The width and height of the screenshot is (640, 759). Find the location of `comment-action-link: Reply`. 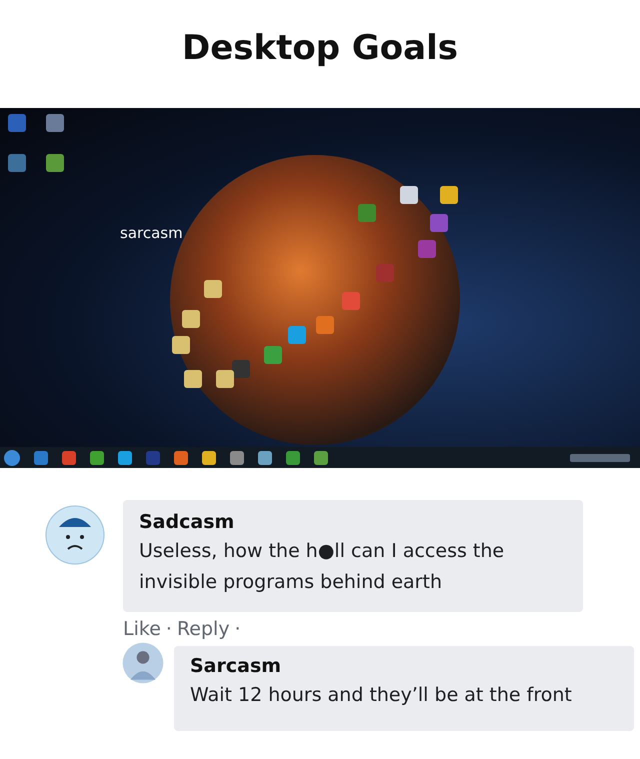

comment-action-link: Reply is located at coordinates (203, 629).